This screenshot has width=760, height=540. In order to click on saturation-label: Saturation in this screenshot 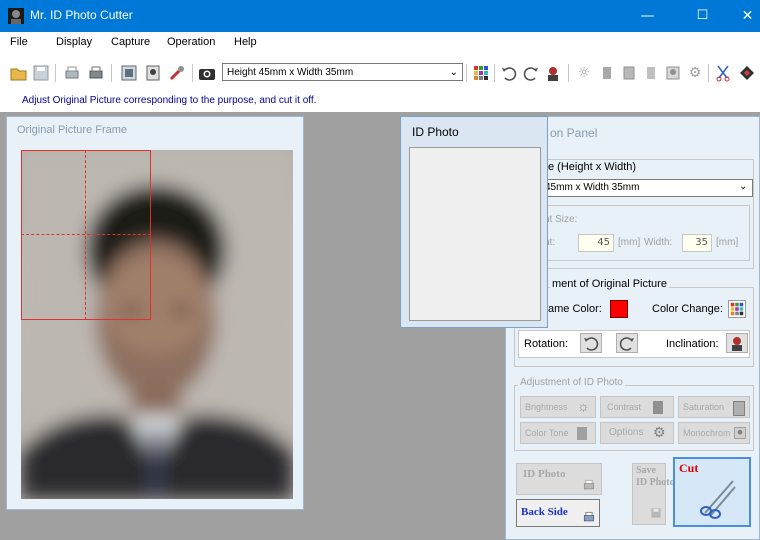, I will do `click(704, 407)`.